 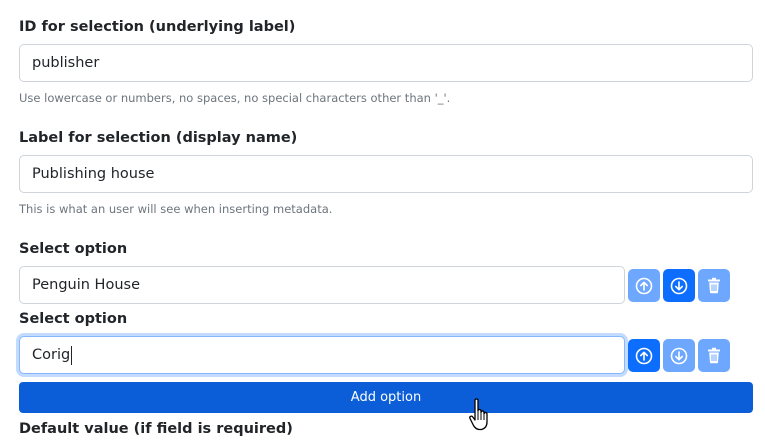 I want to click on label-selection-input: Publishing house, so click(x=386, y=174).